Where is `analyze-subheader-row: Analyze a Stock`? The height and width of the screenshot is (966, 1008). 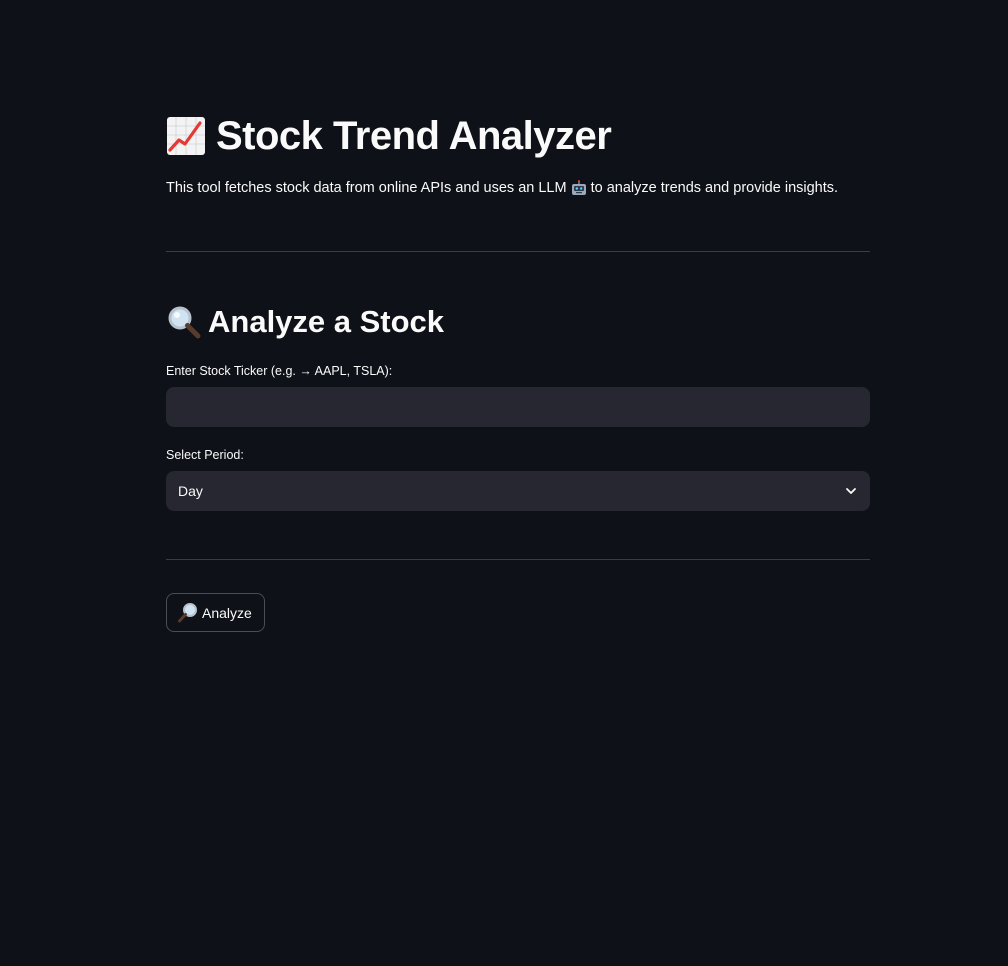 analyze-subheader-row: Analyze a Stock is located at coordinates (305, 322).